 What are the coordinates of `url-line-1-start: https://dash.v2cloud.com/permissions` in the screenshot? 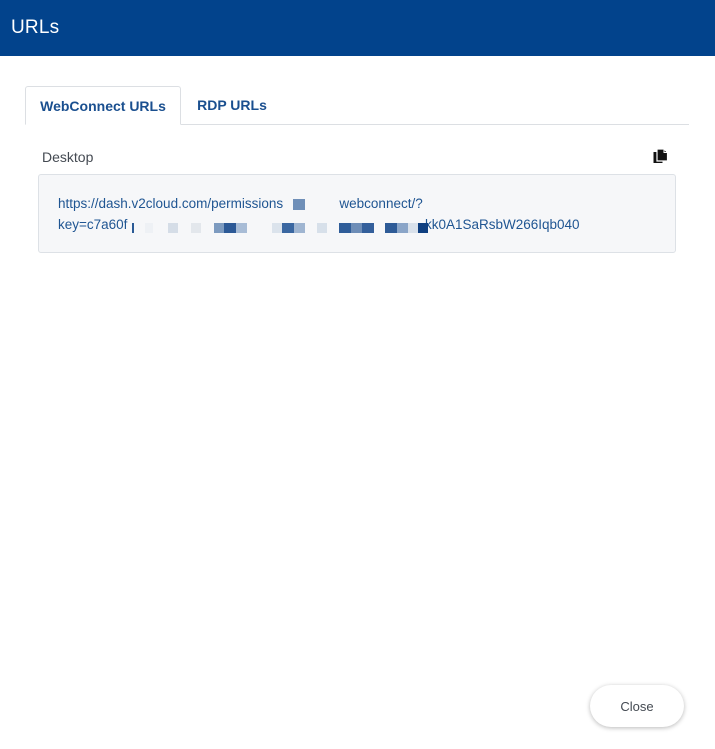 It's located at (171, 203).